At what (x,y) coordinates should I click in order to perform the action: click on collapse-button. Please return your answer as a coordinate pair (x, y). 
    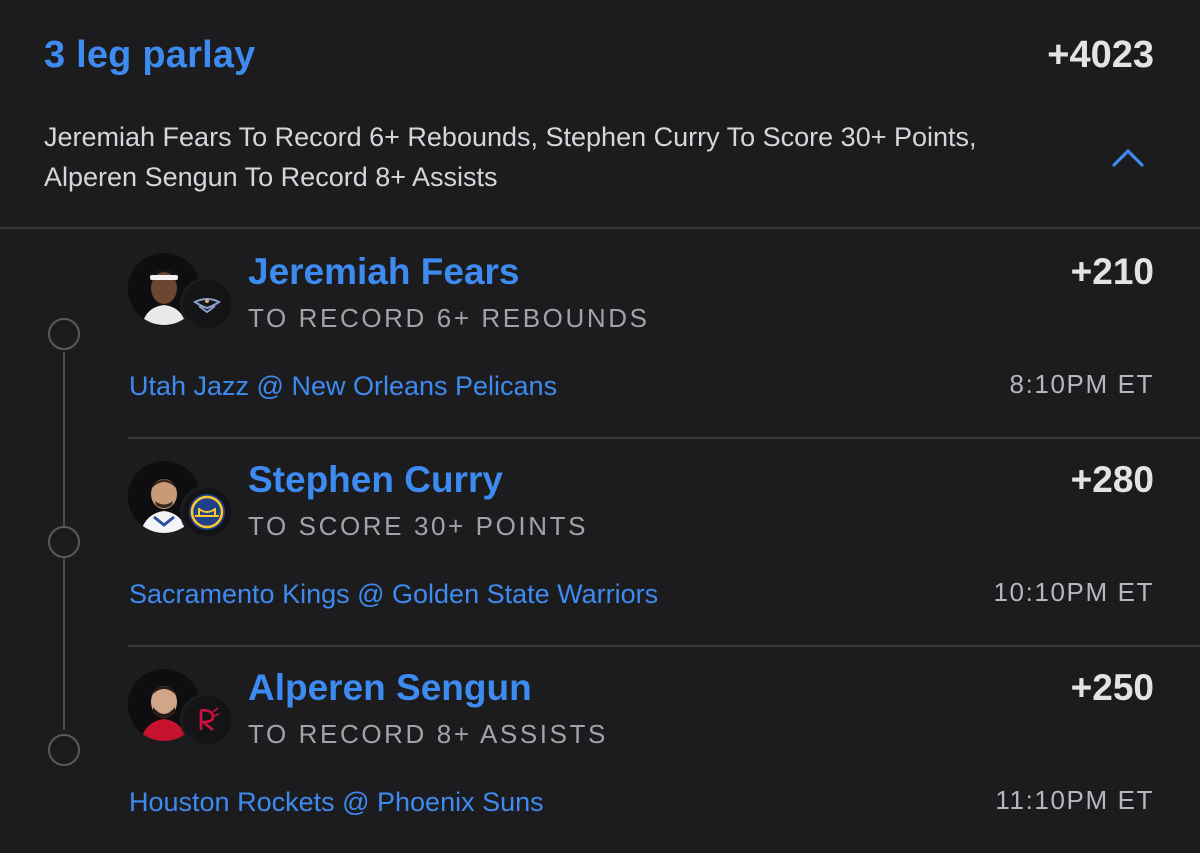
    Looking at the image, I should click on (1128, 158).